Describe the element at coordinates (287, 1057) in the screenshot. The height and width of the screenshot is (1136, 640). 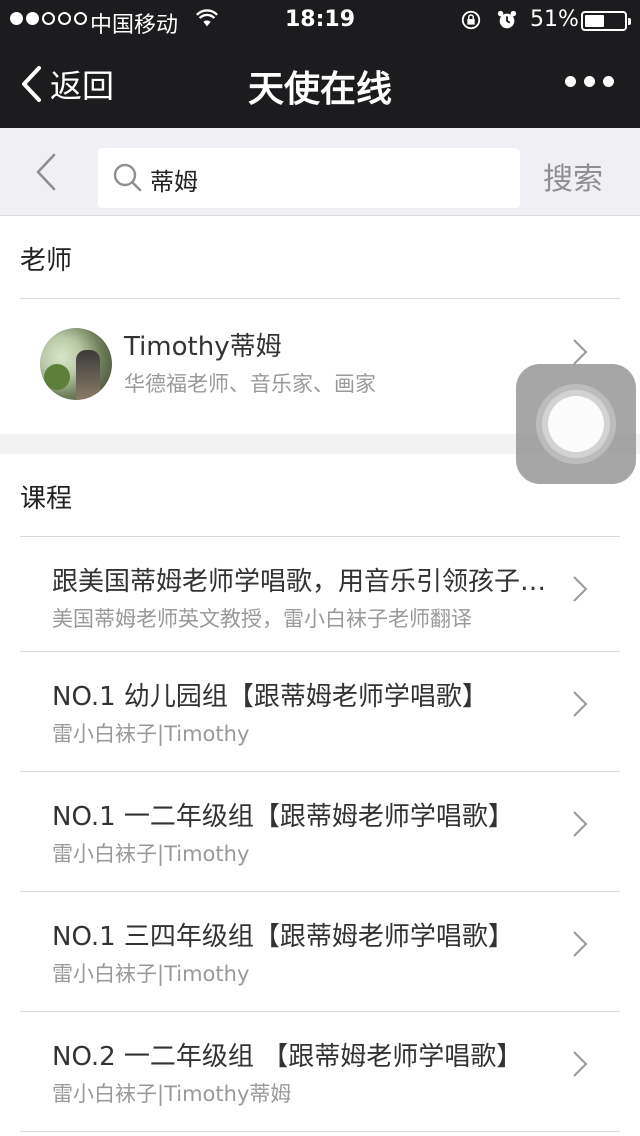
I see `course-title: NO.2 一二年级组 【跟蒂姆老师学唱歌】` at that location.